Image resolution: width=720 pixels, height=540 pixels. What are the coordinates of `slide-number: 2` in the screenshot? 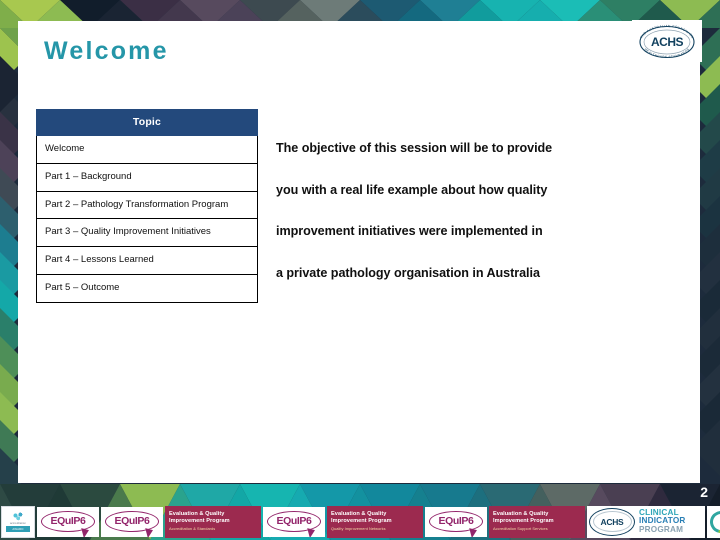 It's located at (704, 492).